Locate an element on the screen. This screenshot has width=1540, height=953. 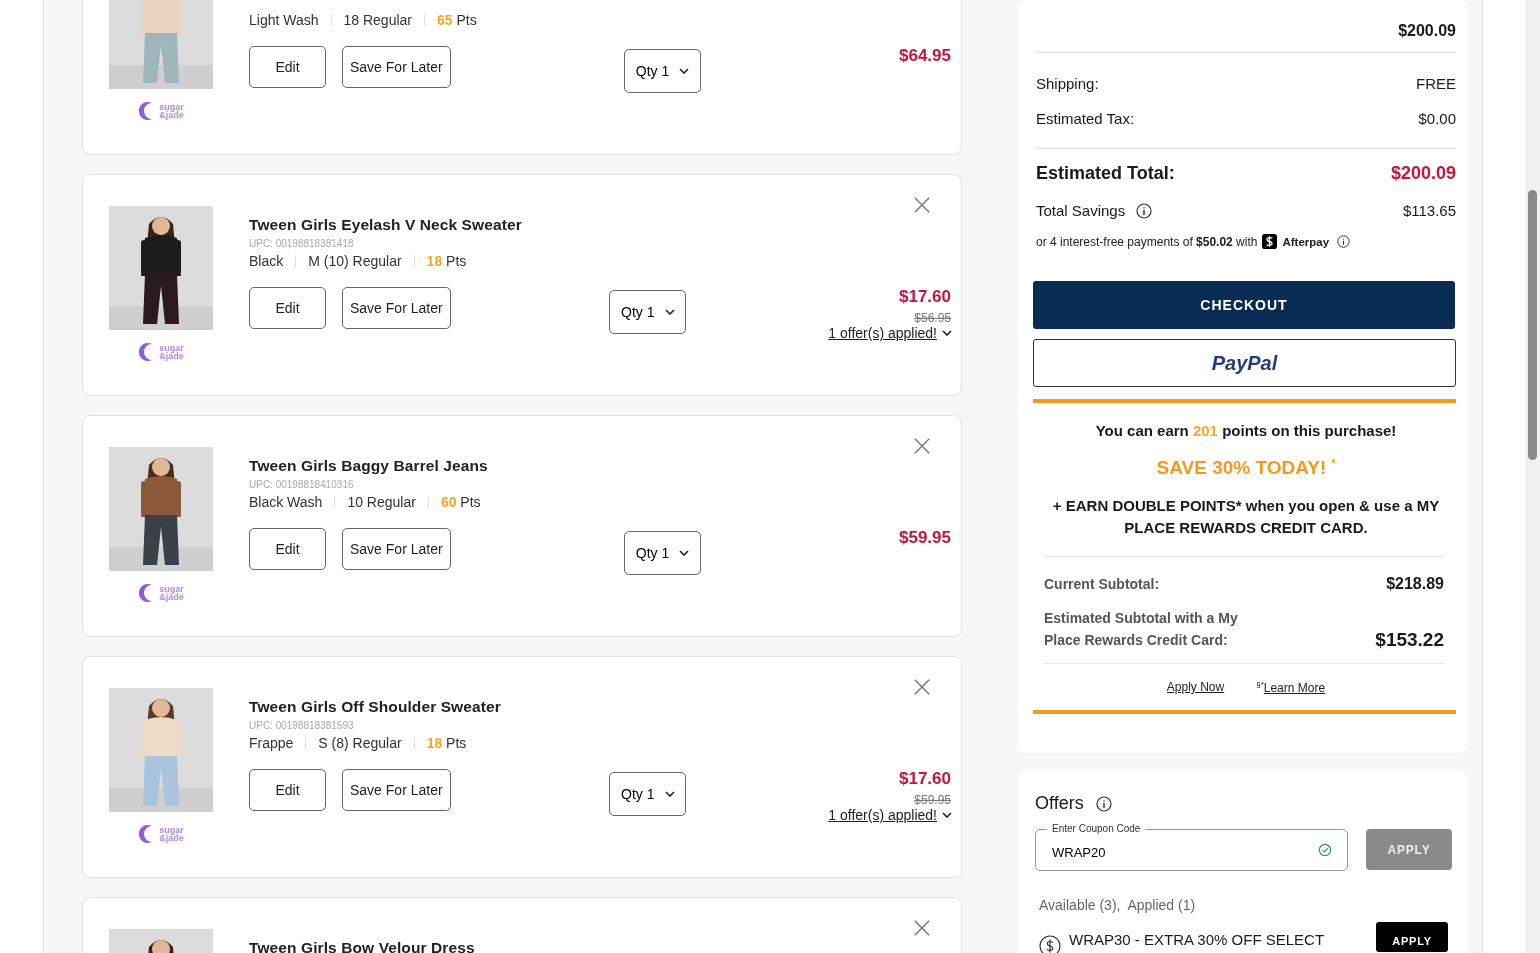
savings-value: $113.65 is located at coordinates (1429, 210).